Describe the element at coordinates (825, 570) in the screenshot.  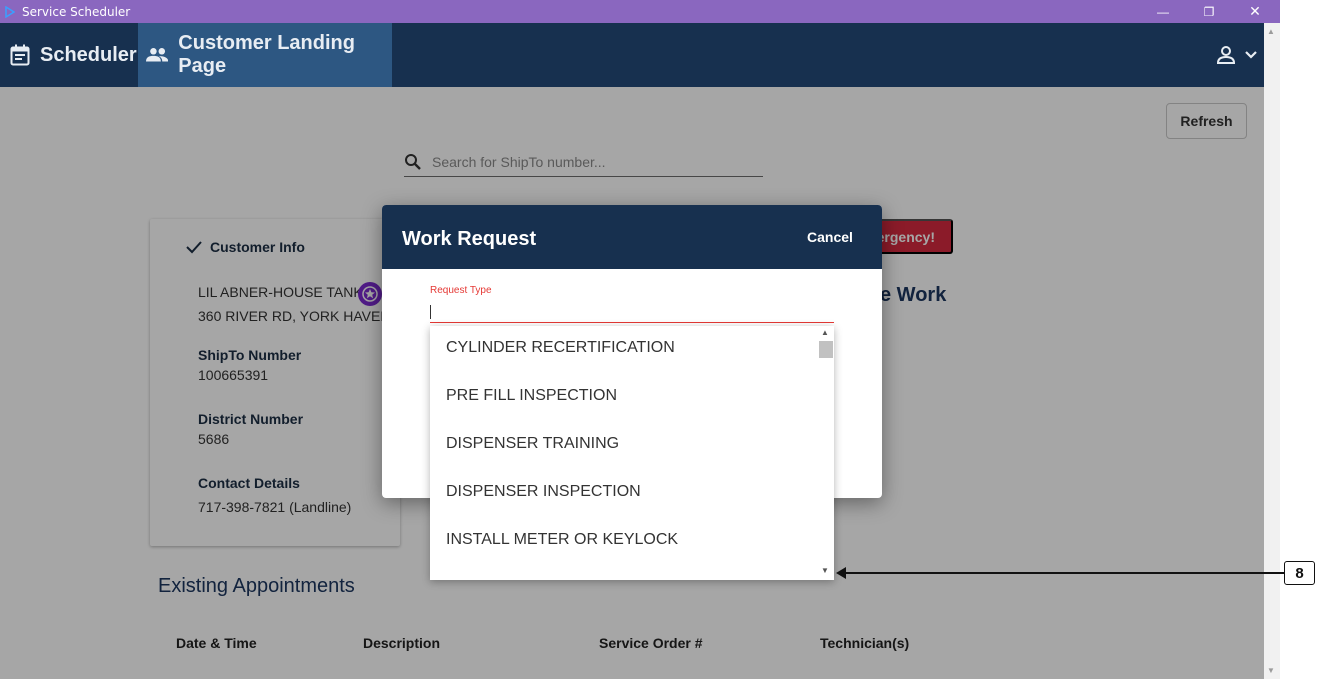
I see `scroll-down-icon: ▼` at that location.